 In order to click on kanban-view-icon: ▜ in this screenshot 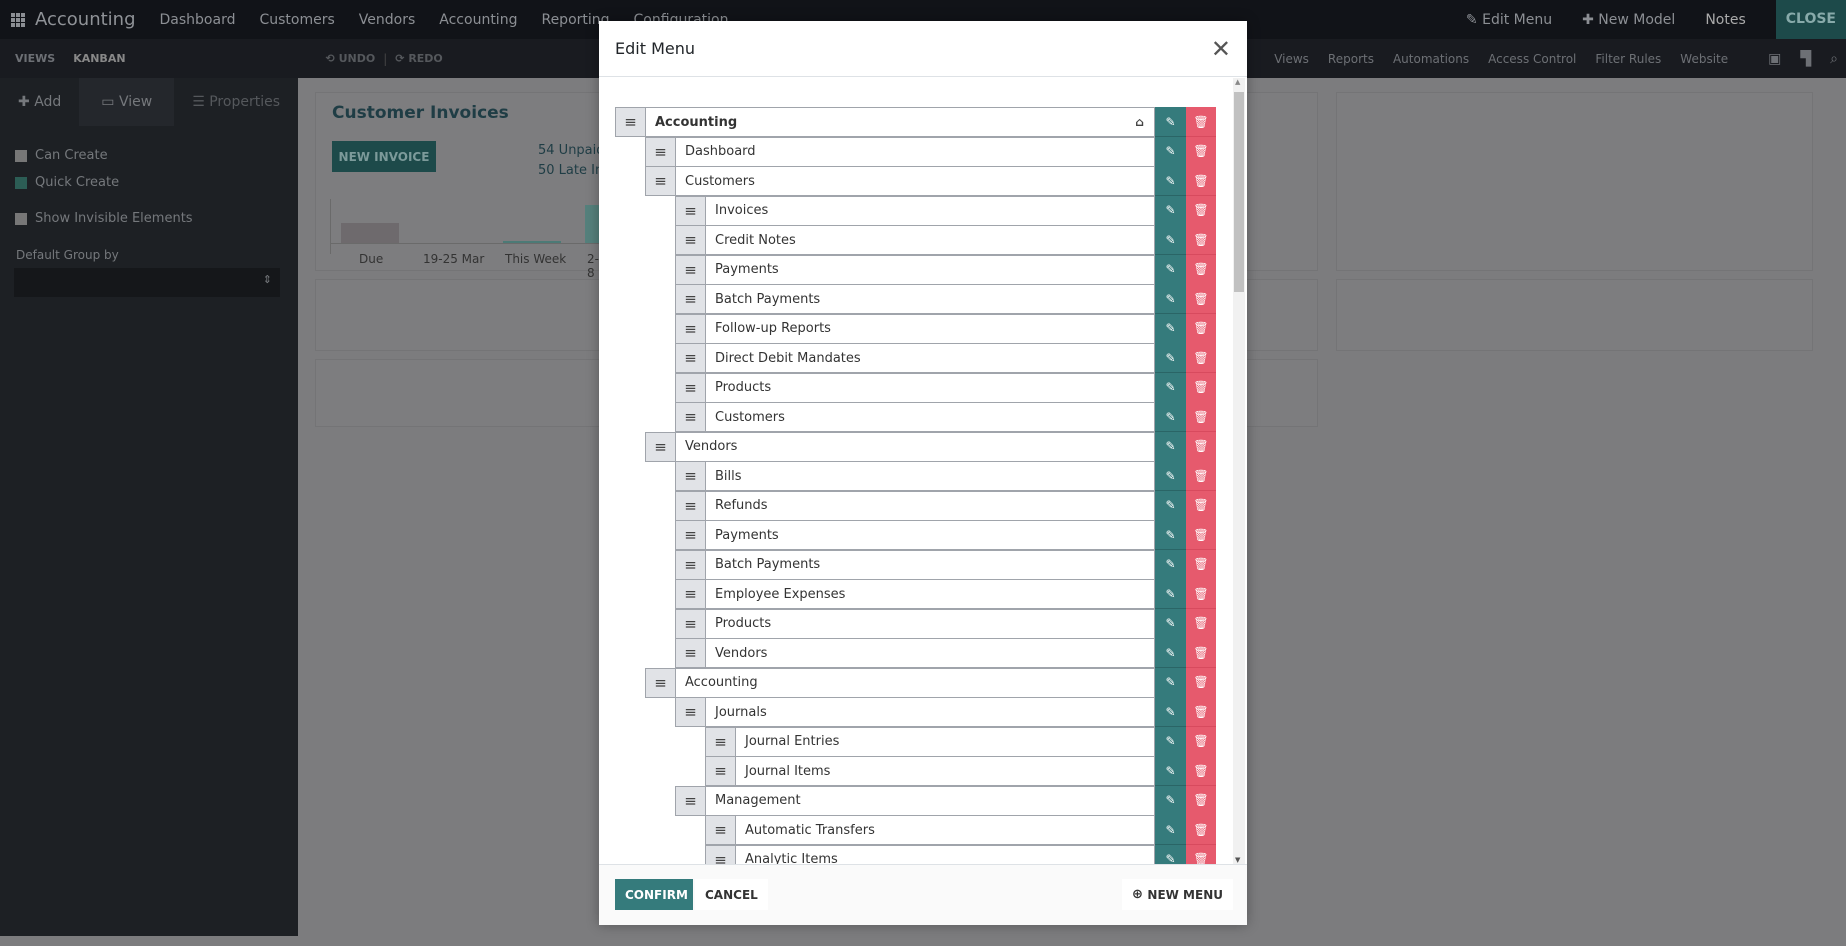, I will do `click(1805, 59)`.